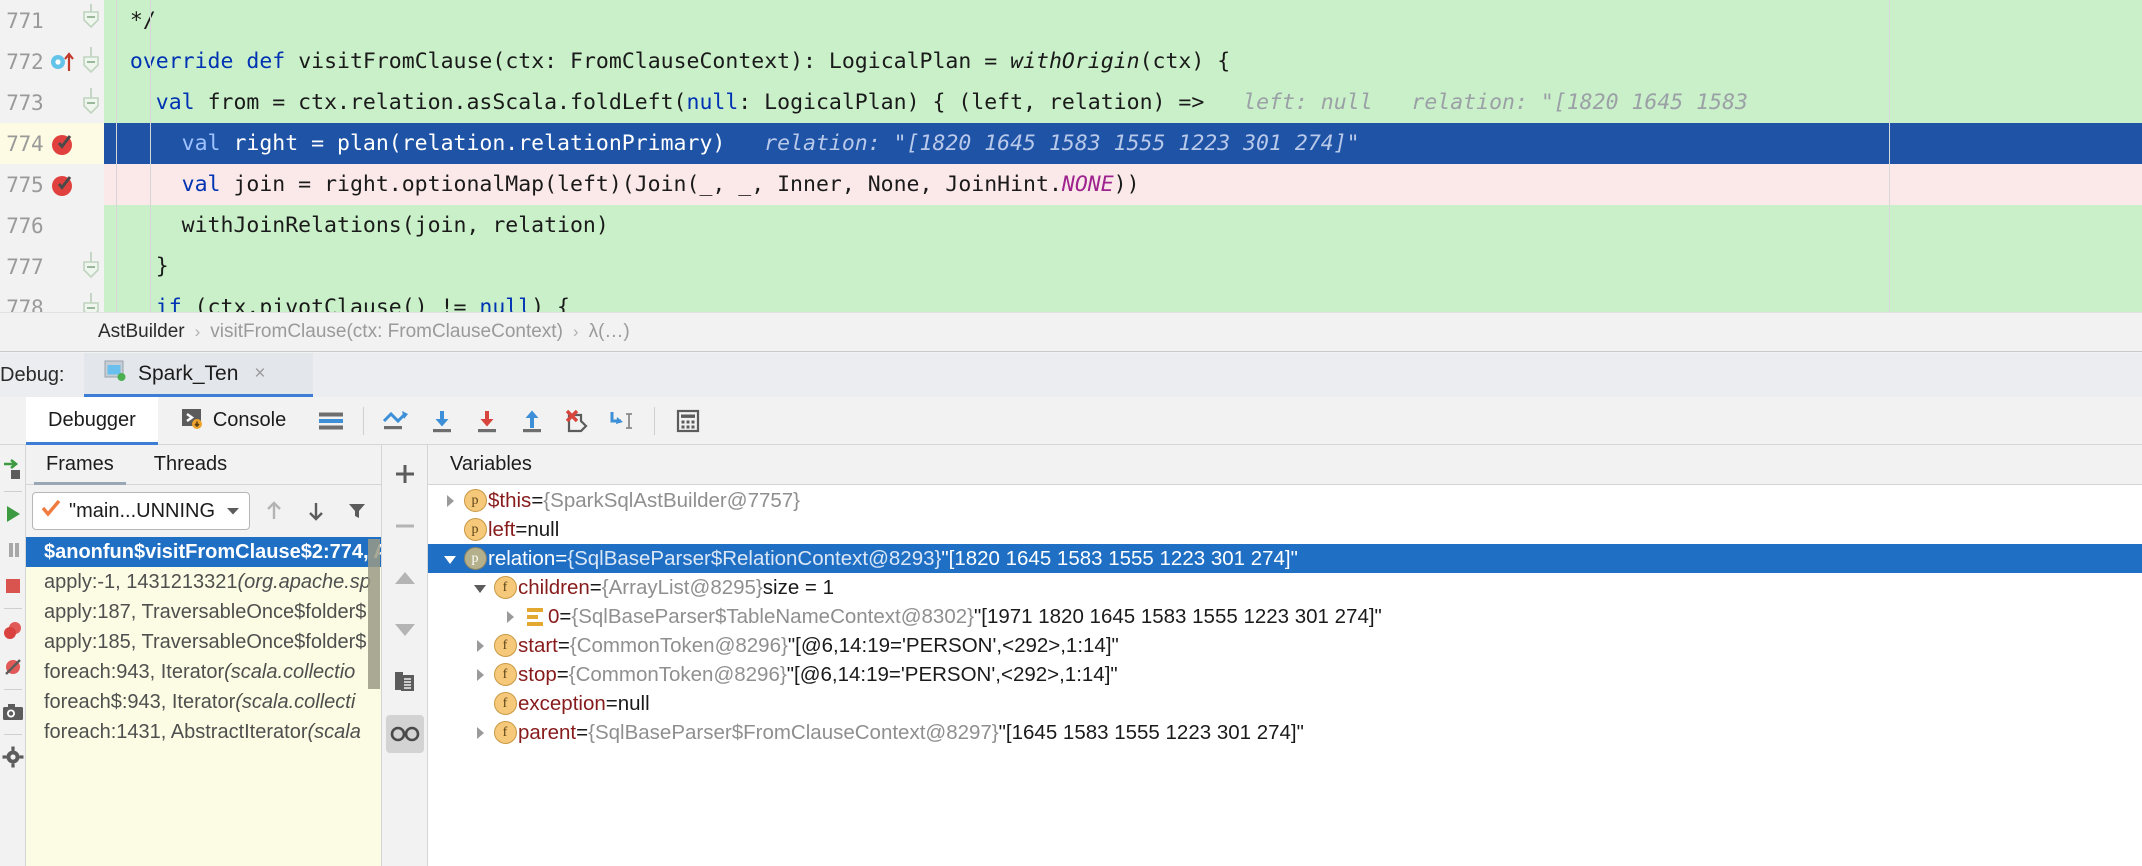  I want to click on triangle-down-icon, so click(405, 630).